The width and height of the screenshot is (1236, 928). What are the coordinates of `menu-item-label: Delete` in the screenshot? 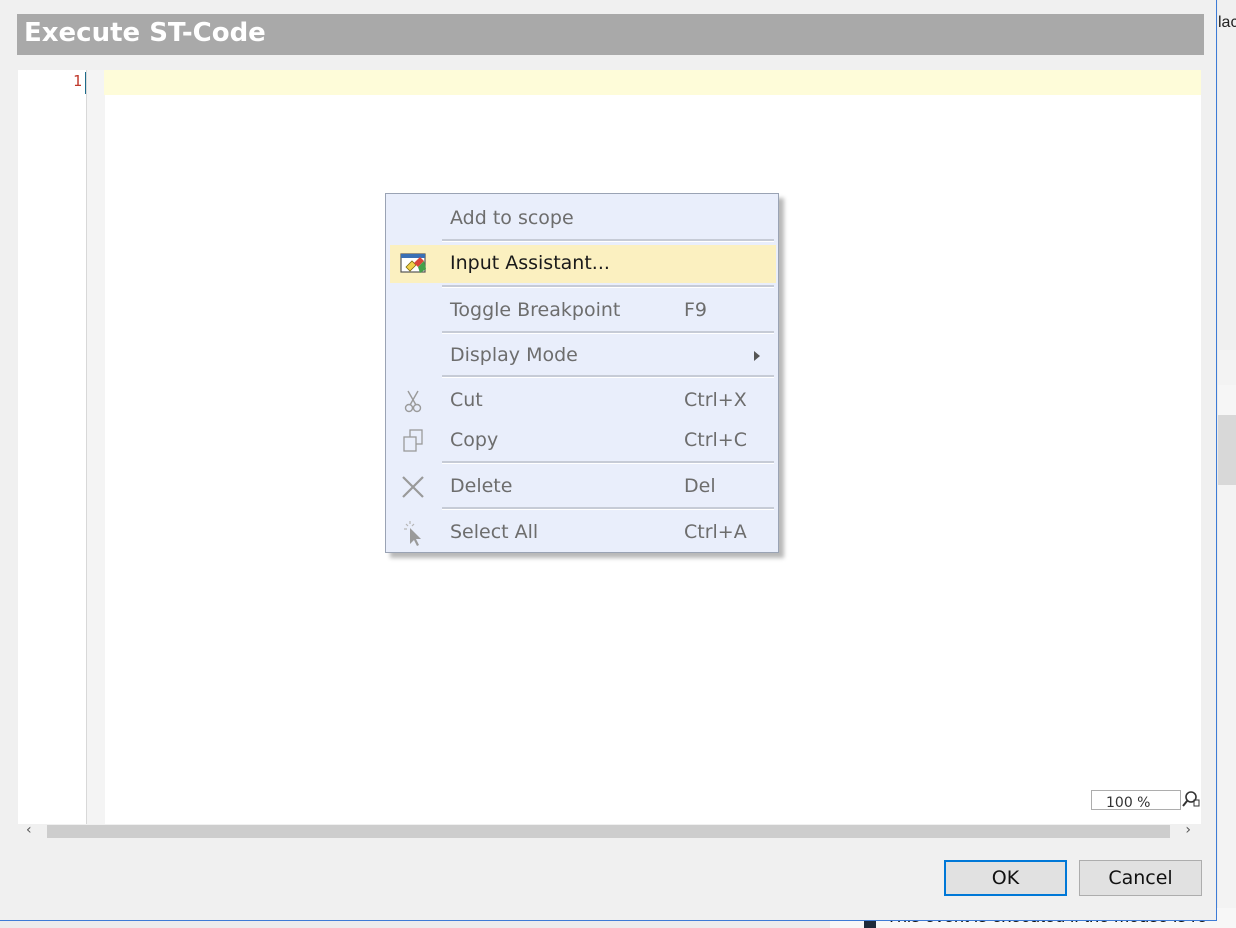 It's located at (481, 486).